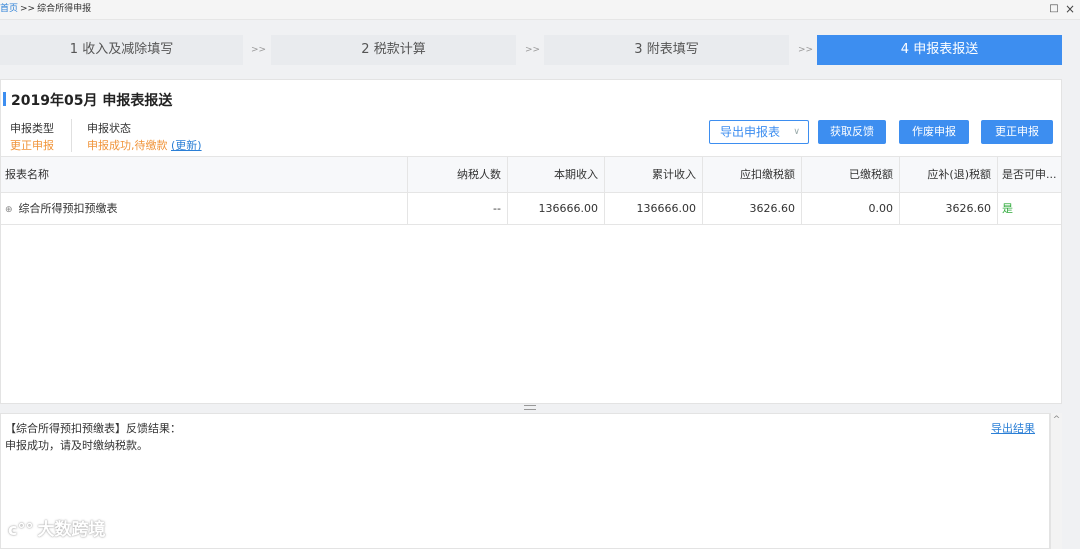 This screenshot has width=1080, height=549. Describe the element at coordinates (934, 132) in the screenshot. I see `void-report-button: 作废申报` at that location.